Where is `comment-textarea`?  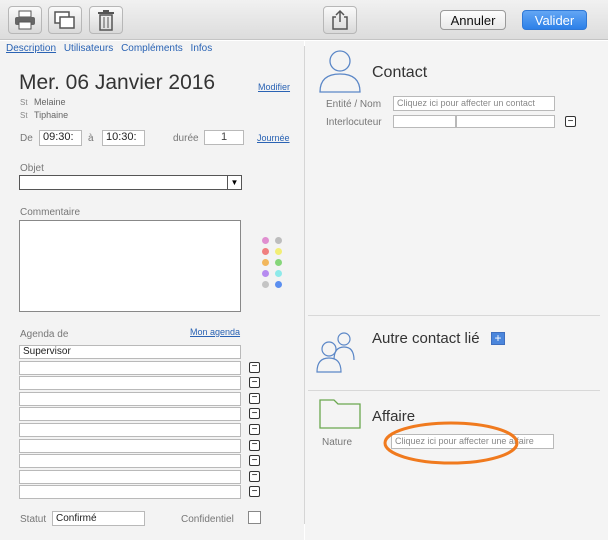
comment-textarea is located at coordinates (130, 266).